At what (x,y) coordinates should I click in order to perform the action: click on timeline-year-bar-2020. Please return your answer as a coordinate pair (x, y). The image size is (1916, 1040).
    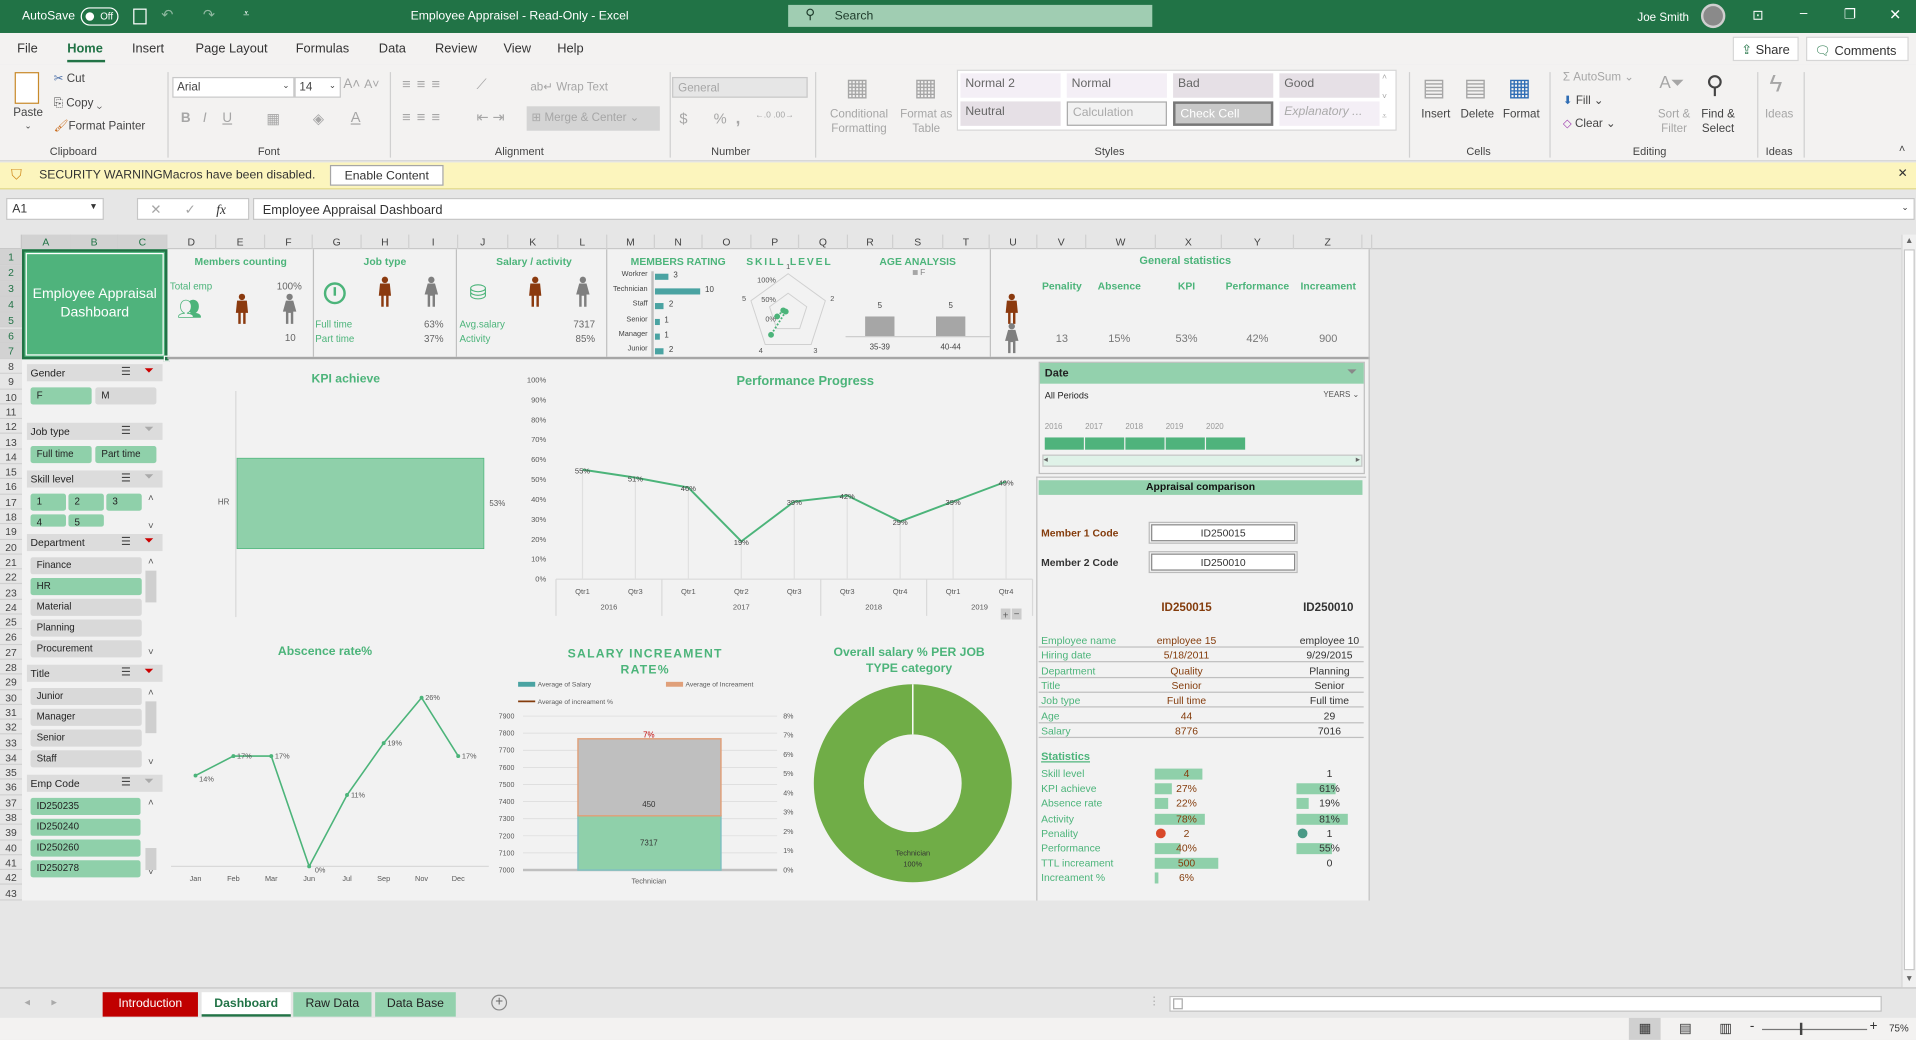
    Looking at the image, I should click on (1226, 443).